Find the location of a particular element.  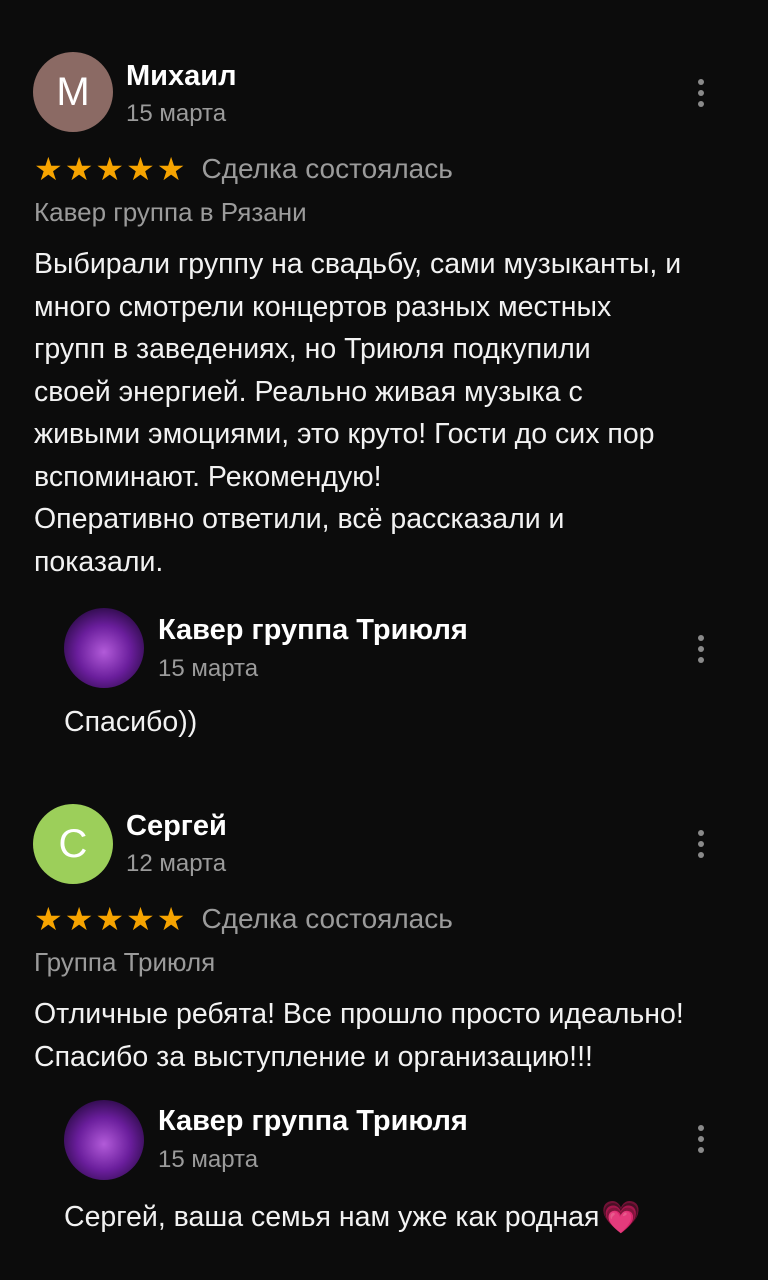

reply-text: Сергей, ваша семья нам уже как родная 💗 is located at coordinates (352, 1217).